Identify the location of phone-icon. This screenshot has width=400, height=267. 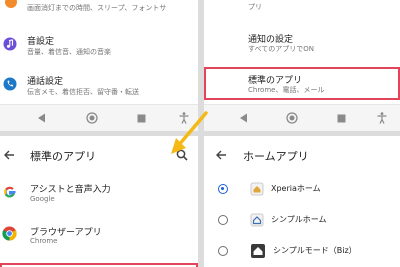
(10, 83).